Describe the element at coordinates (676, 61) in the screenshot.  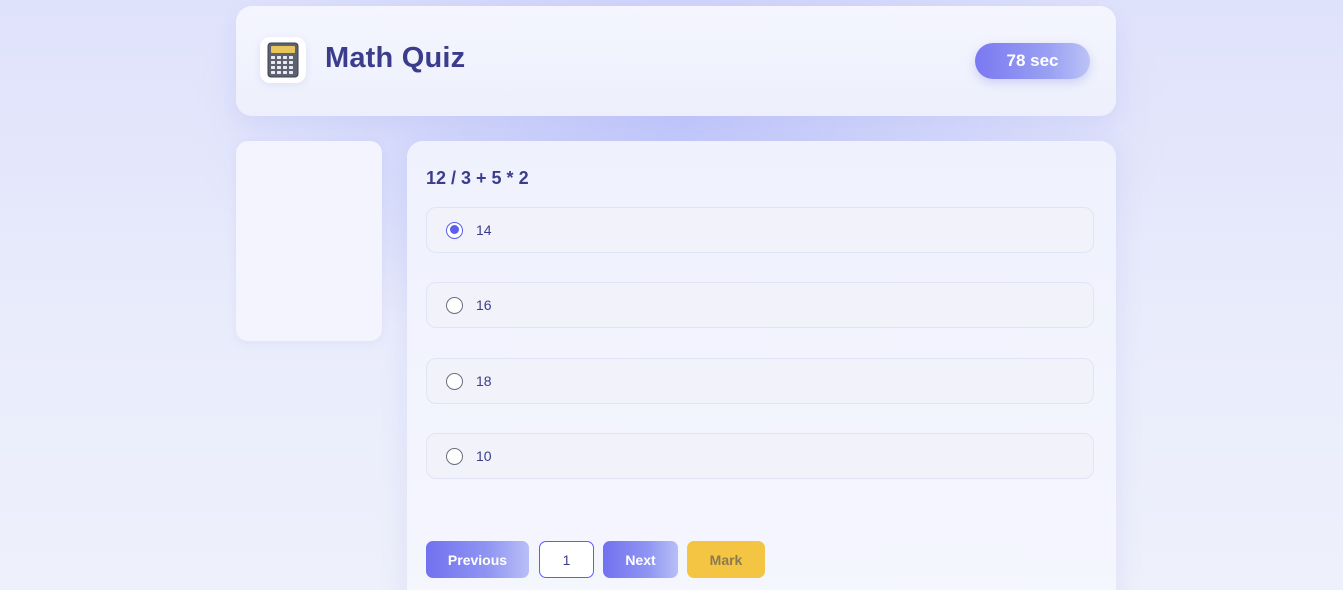
I see `quiz-header: Math Quiz 78 sec` at that location.